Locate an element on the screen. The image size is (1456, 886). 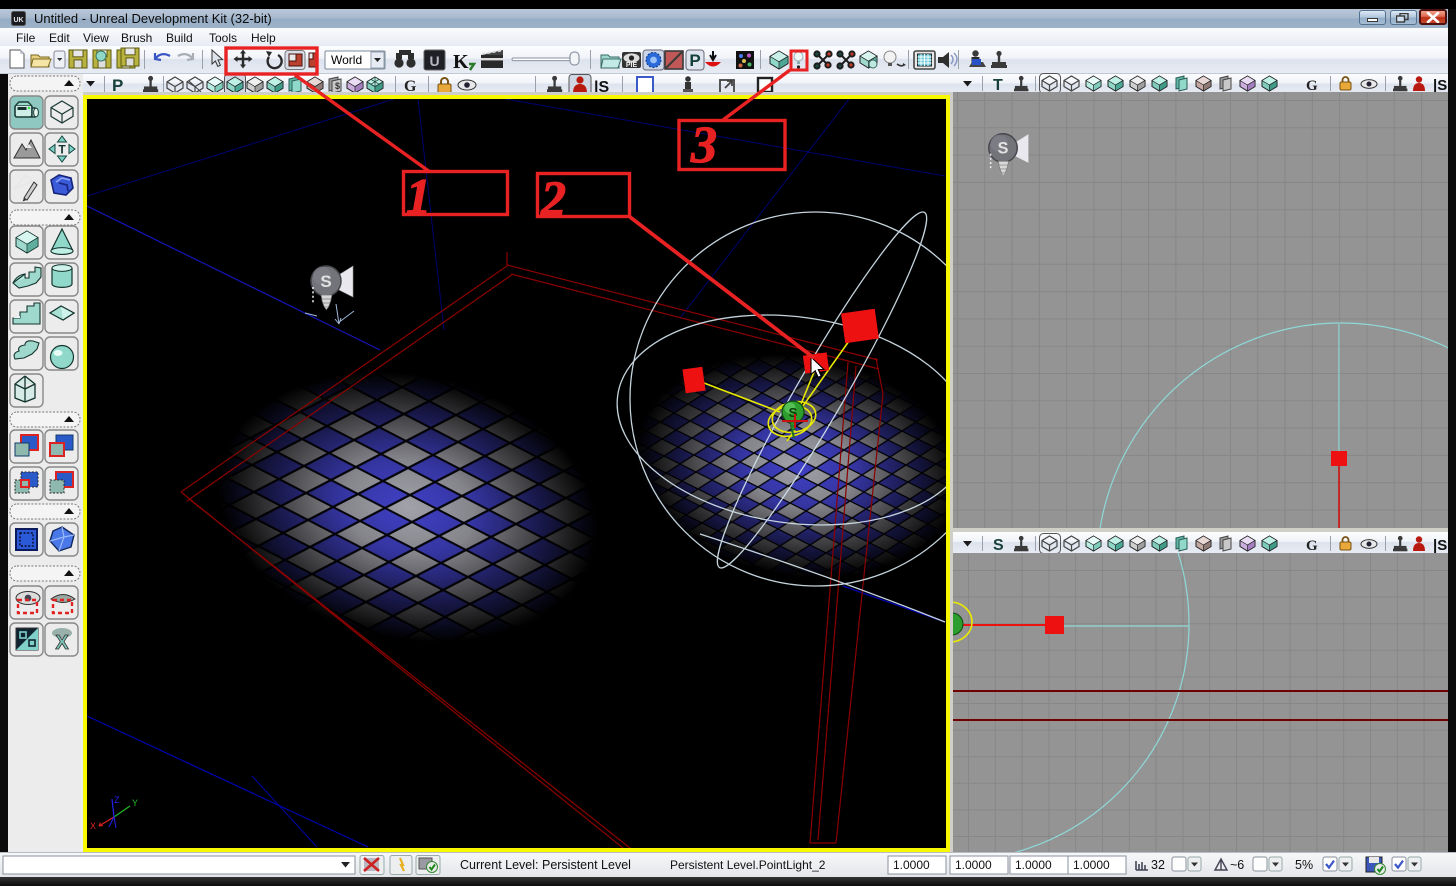
svg-text: 2 is located at coordinates (553, 198).